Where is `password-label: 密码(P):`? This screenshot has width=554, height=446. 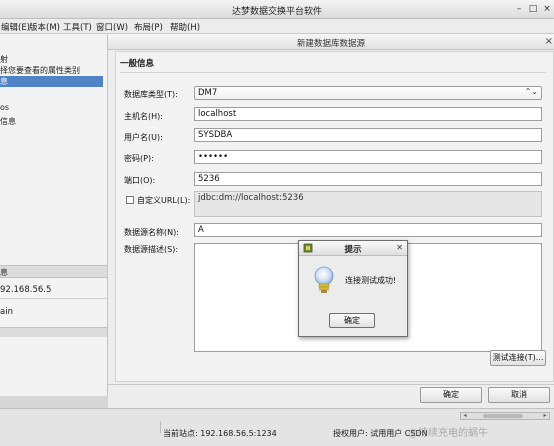
password-label: 密码(P): is located at coordinates (139, 158).